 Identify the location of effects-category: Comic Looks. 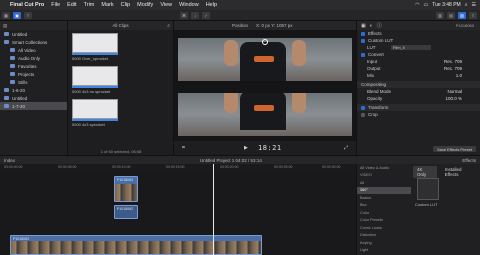
(384, 228).